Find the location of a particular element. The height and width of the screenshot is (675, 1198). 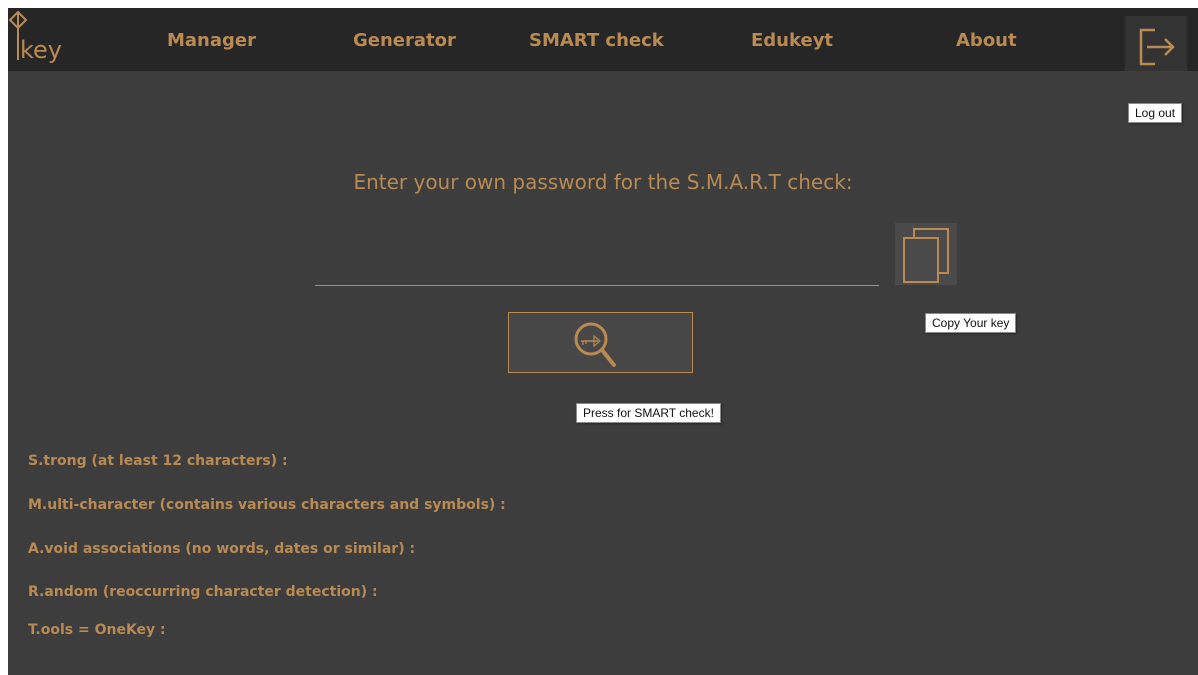

key-logo-icon: key is located at coordinates (35, 37).